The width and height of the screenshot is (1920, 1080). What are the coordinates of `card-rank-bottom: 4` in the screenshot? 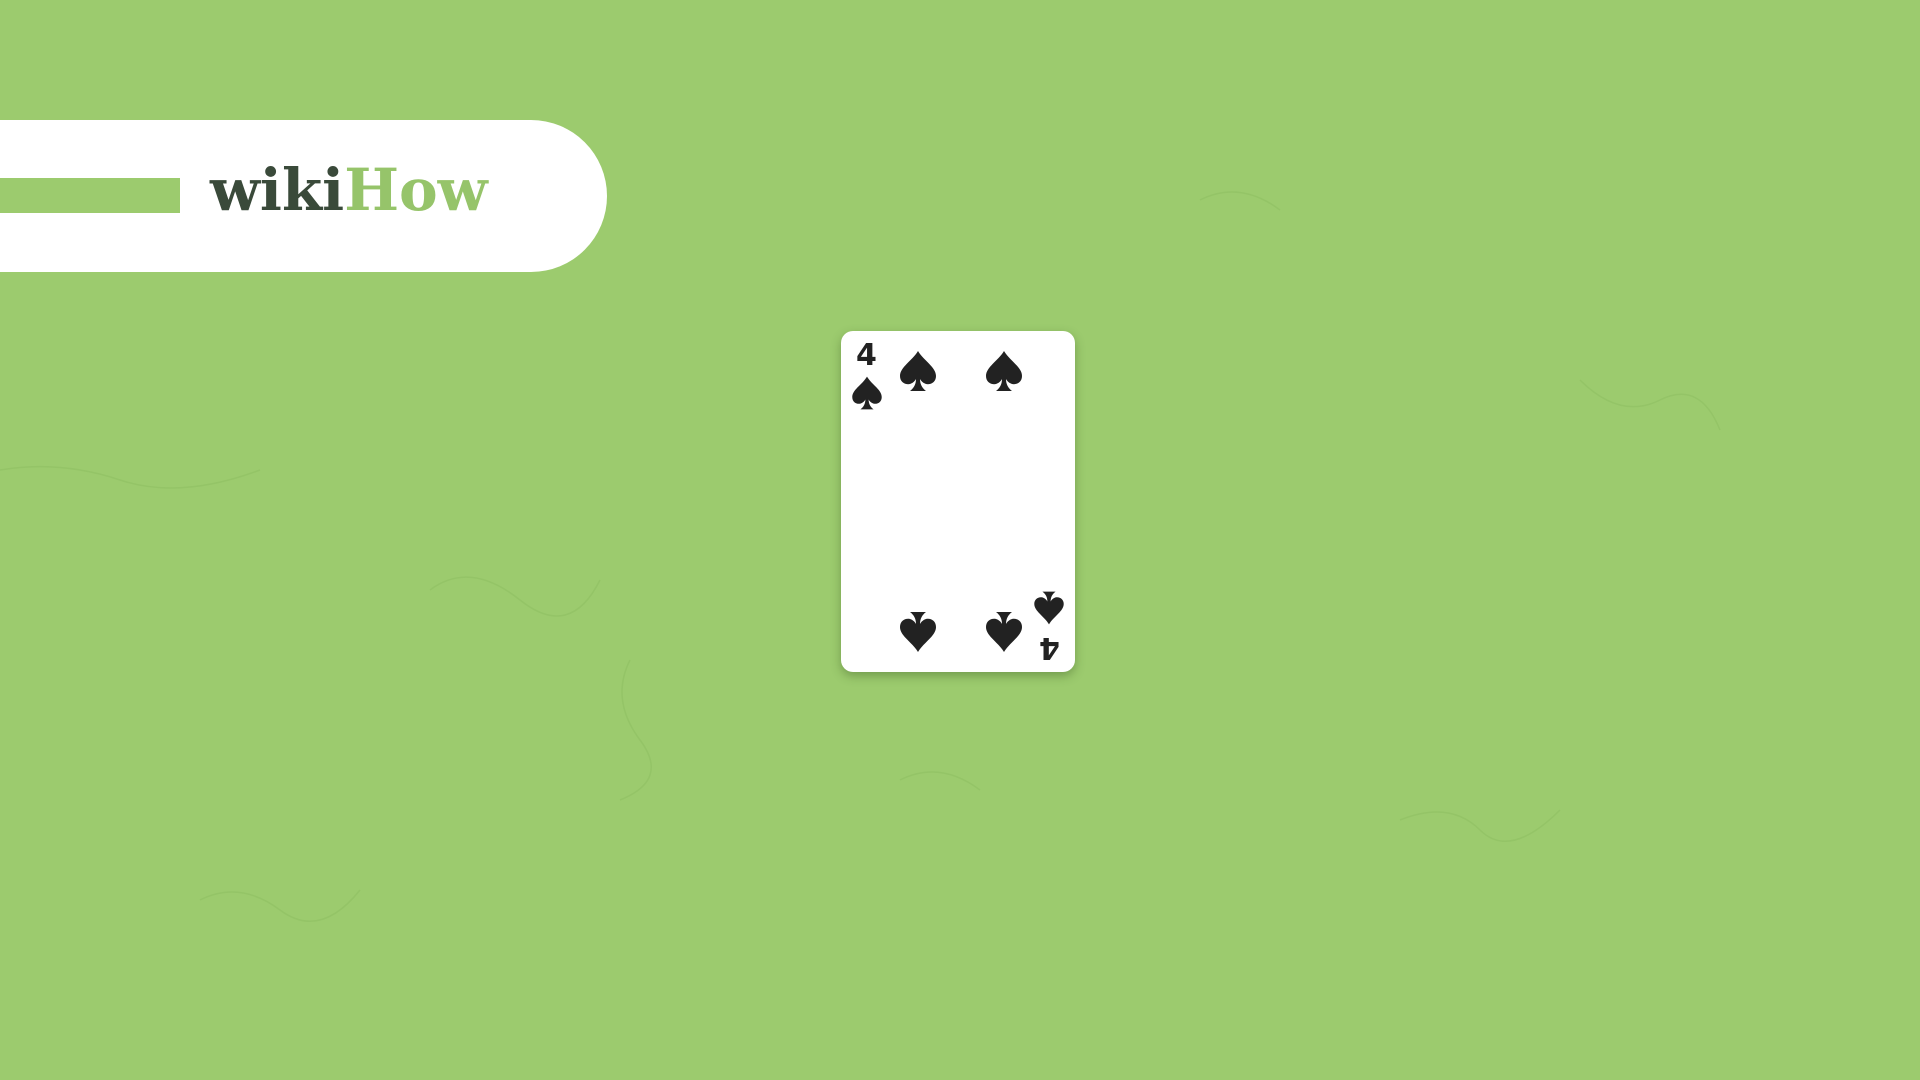 It's located at (1049, 647).